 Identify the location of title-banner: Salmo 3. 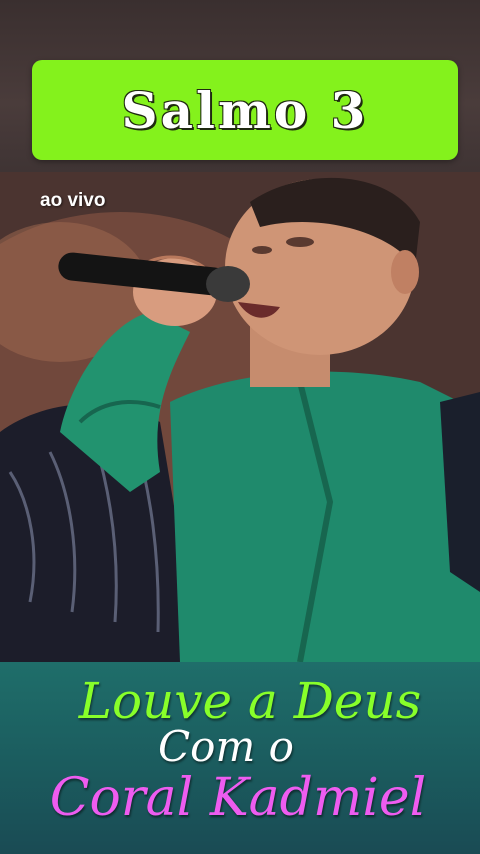
(245, 110).